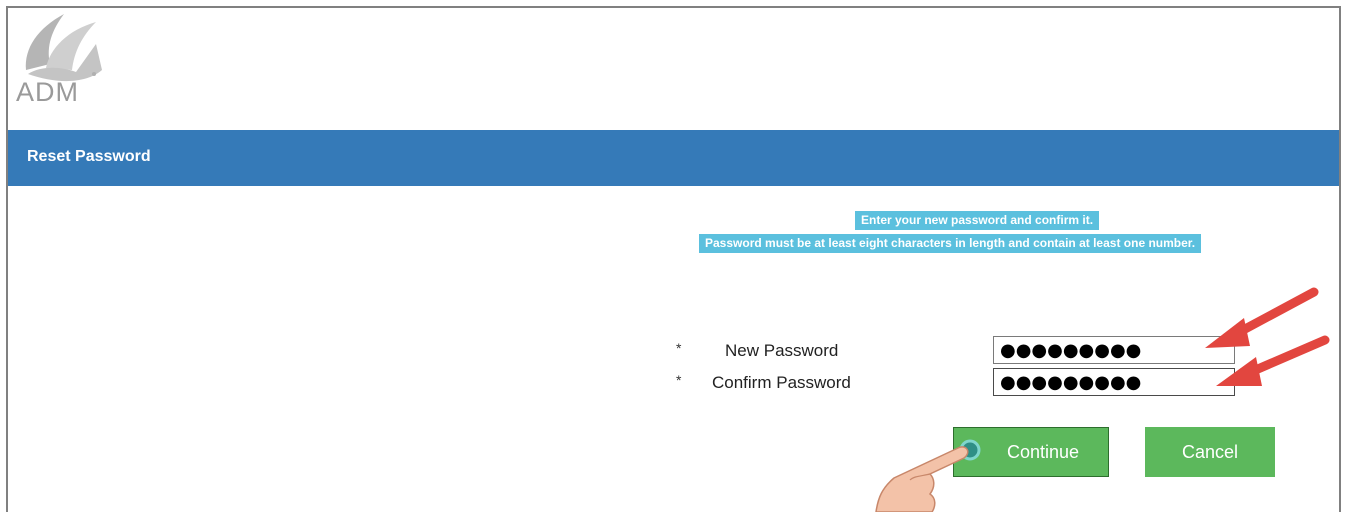  What do you see at coordinates (1031, 452) in the screenshot?
I see `continue-button: Continue` at bounding box center [1031, 452].